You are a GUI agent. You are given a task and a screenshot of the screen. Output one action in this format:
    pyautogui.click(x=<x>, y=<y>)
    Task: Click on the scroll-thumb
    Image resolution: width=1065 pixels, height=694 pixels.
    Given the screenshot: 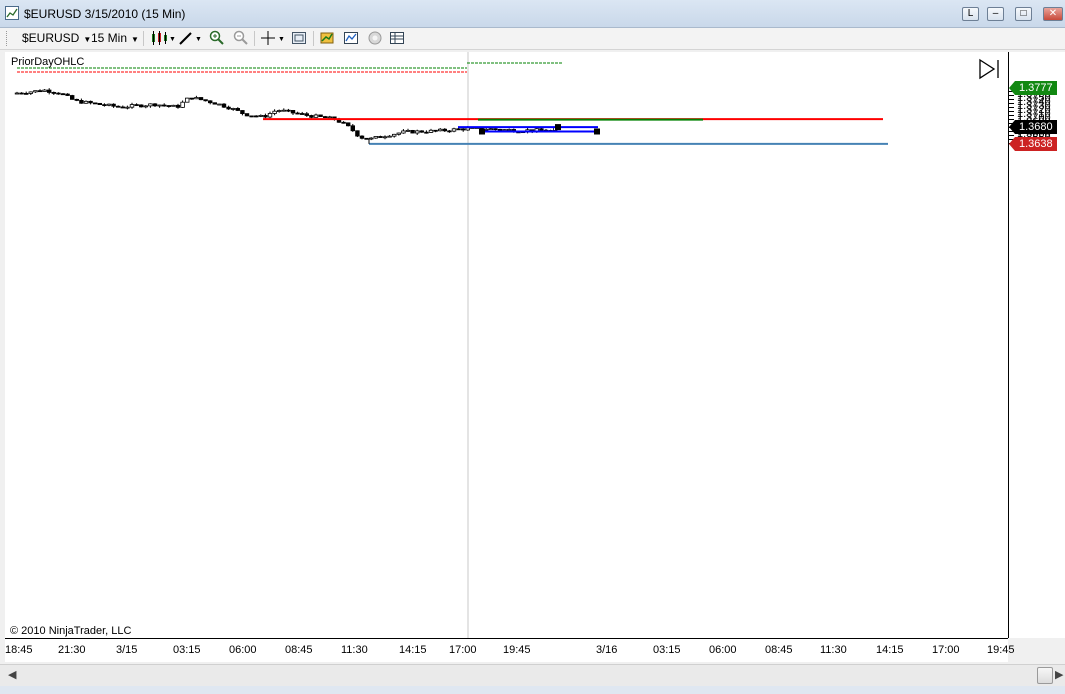 What is the action you would take?
    pyautogui.click(x=1045, y=675)
    